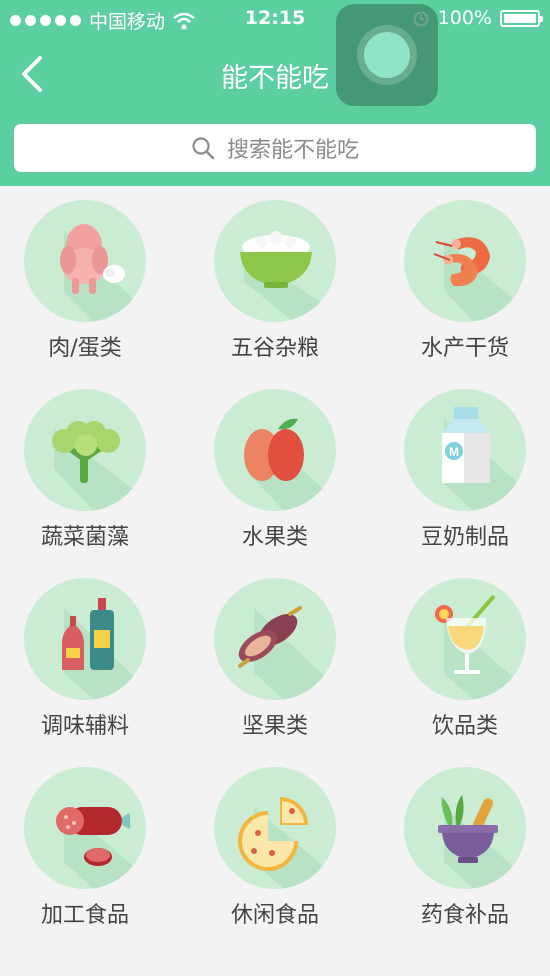  I want to click on category-label: 药食补品, so click(464, 915).